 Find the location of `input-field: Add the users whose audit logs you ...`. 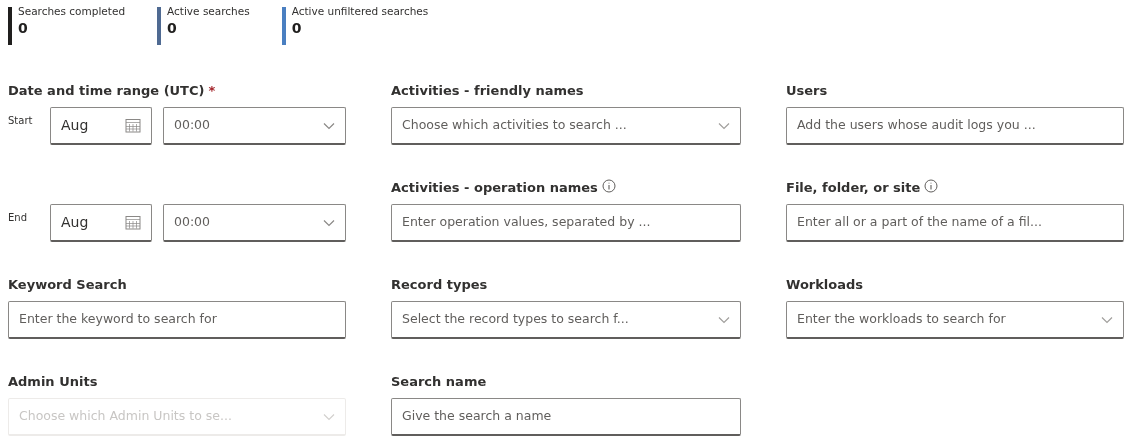

input-field: Add the users whose audit logs you ... is located at coordinates (955, 126).